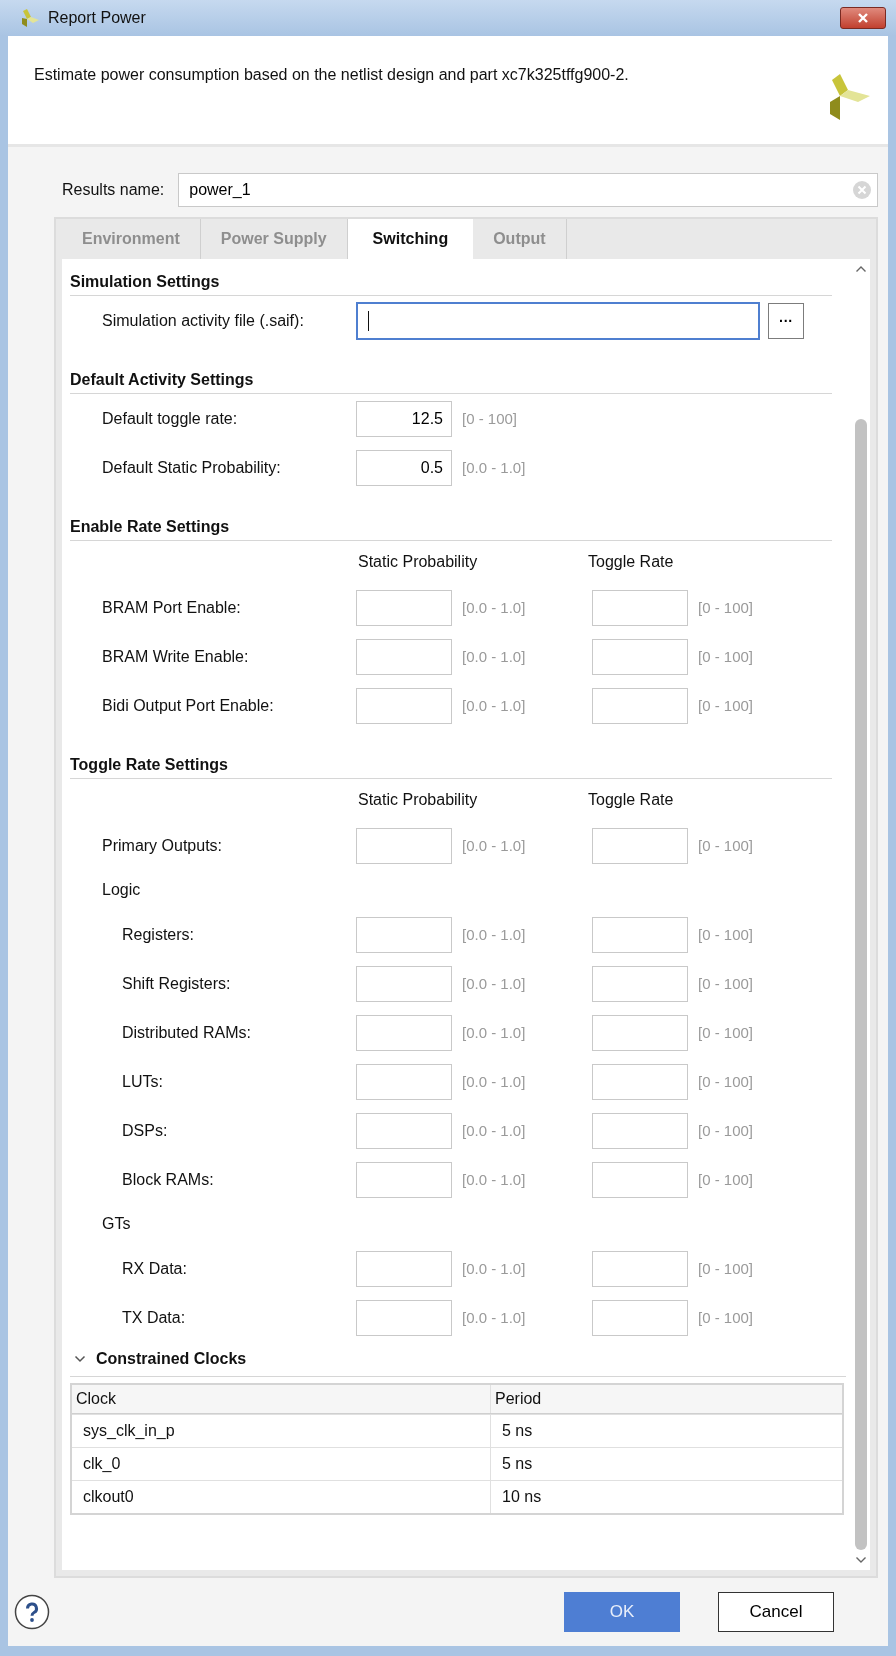 This screenshot has width=896, height=1656. Describe the element at coordinates (149, 765) in the screenshot. I see `section-title: Toggle Rate Settings` at that location.